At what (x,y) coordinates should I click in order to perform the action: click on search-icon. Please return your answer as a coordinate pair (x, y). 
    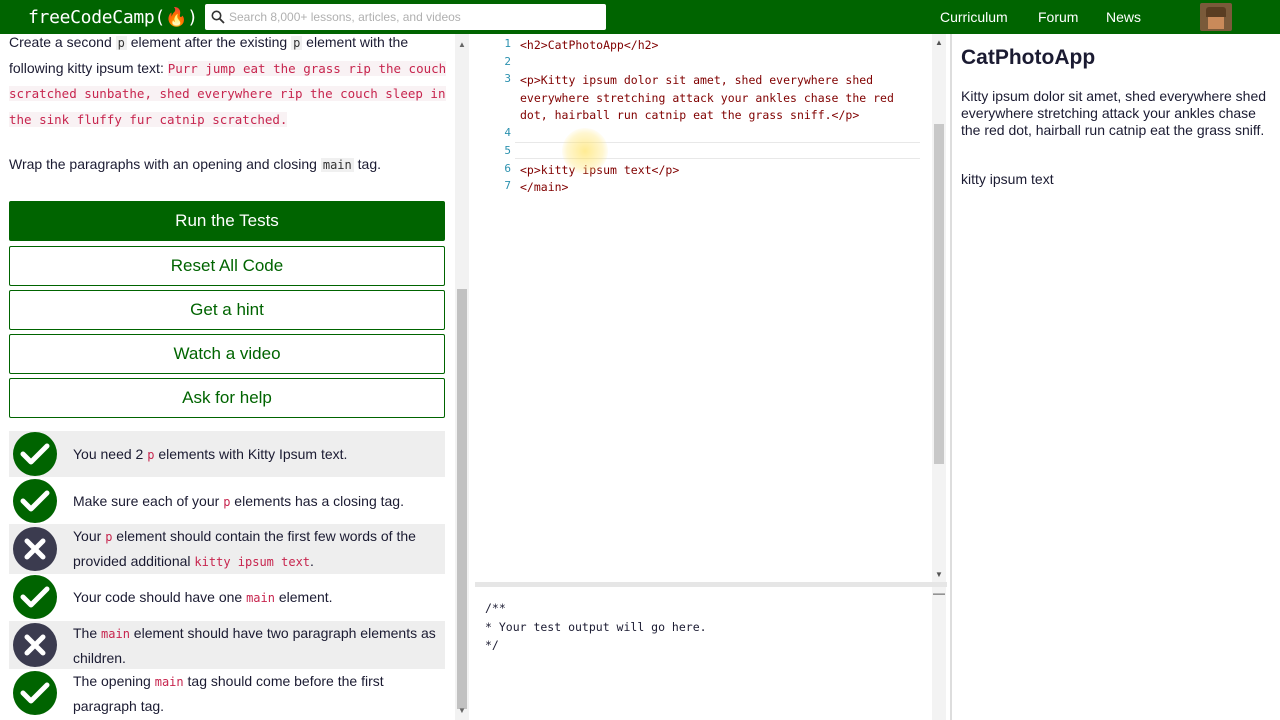
    Looking at the image, I should click on (218, 17).